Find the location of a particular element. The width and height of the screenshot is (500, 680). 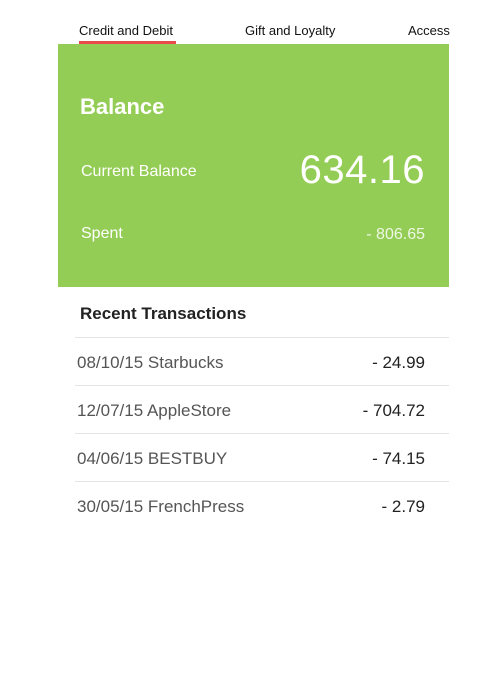

spent-value: - 806.65 is located at coordinates (395, 234).